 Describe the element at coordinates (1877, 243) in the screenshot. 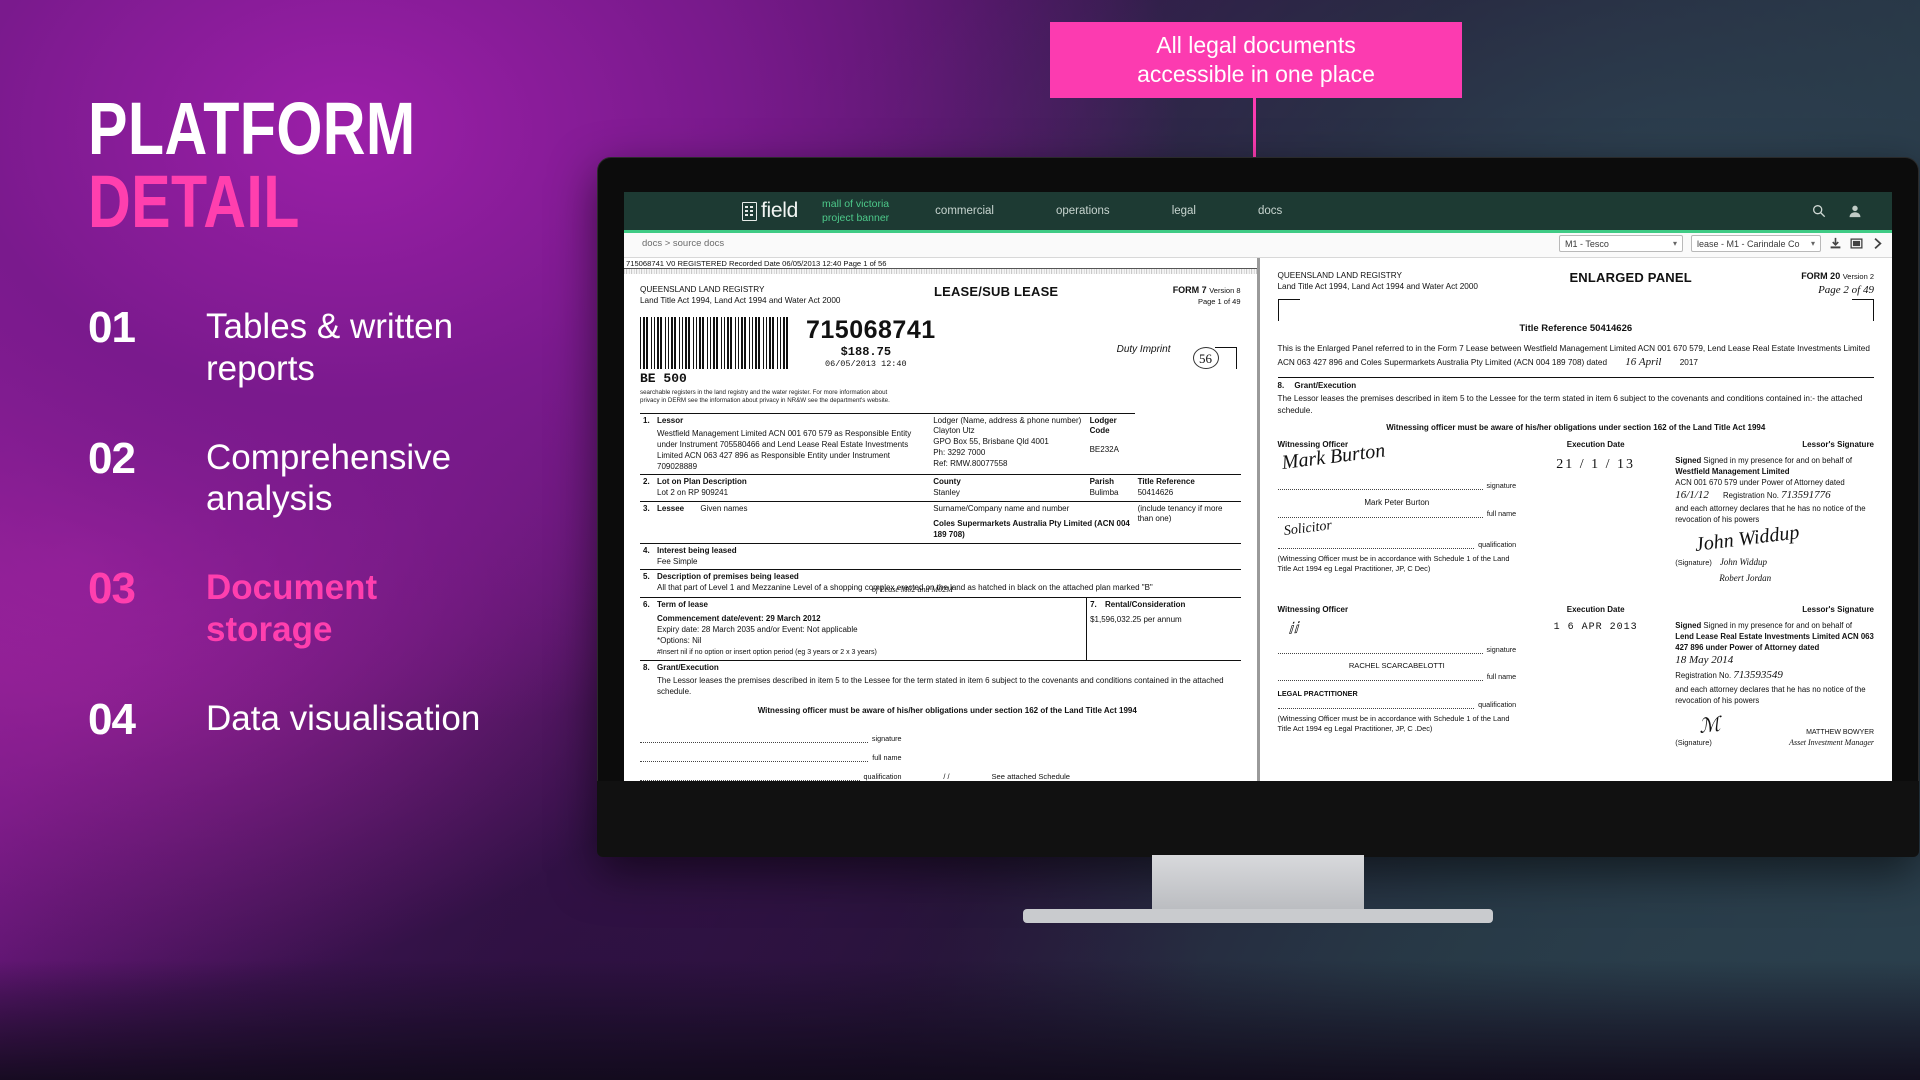

I see `next-page-icon` at that location.